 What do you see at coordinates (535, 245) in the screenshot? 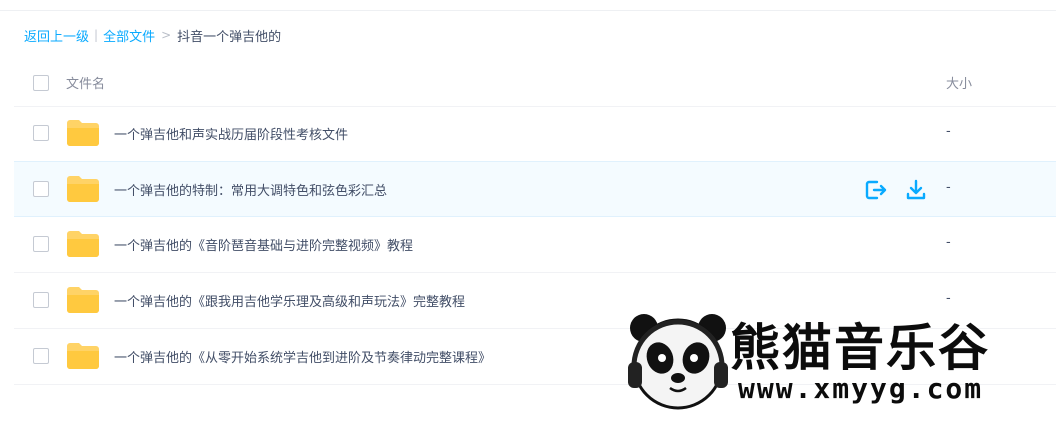
I see `table-row: 一个弹吉他的《音阶琶音基础与进阶完整视频》教程 -` at bounding box center [535, 245].